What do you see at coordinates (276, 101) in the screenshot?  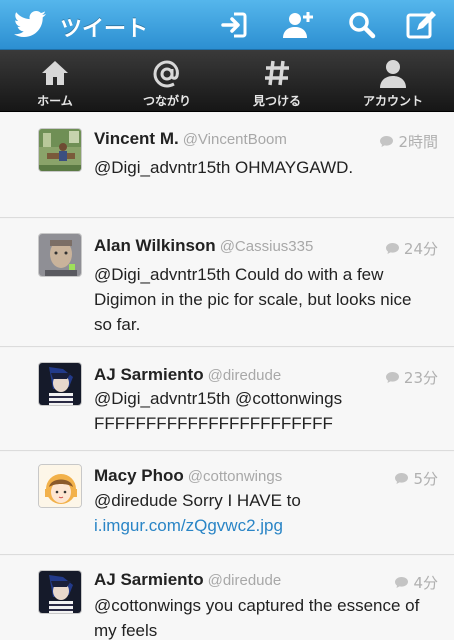 I see `tab-discover-label: 見つける` at bounding box center [276, 101].